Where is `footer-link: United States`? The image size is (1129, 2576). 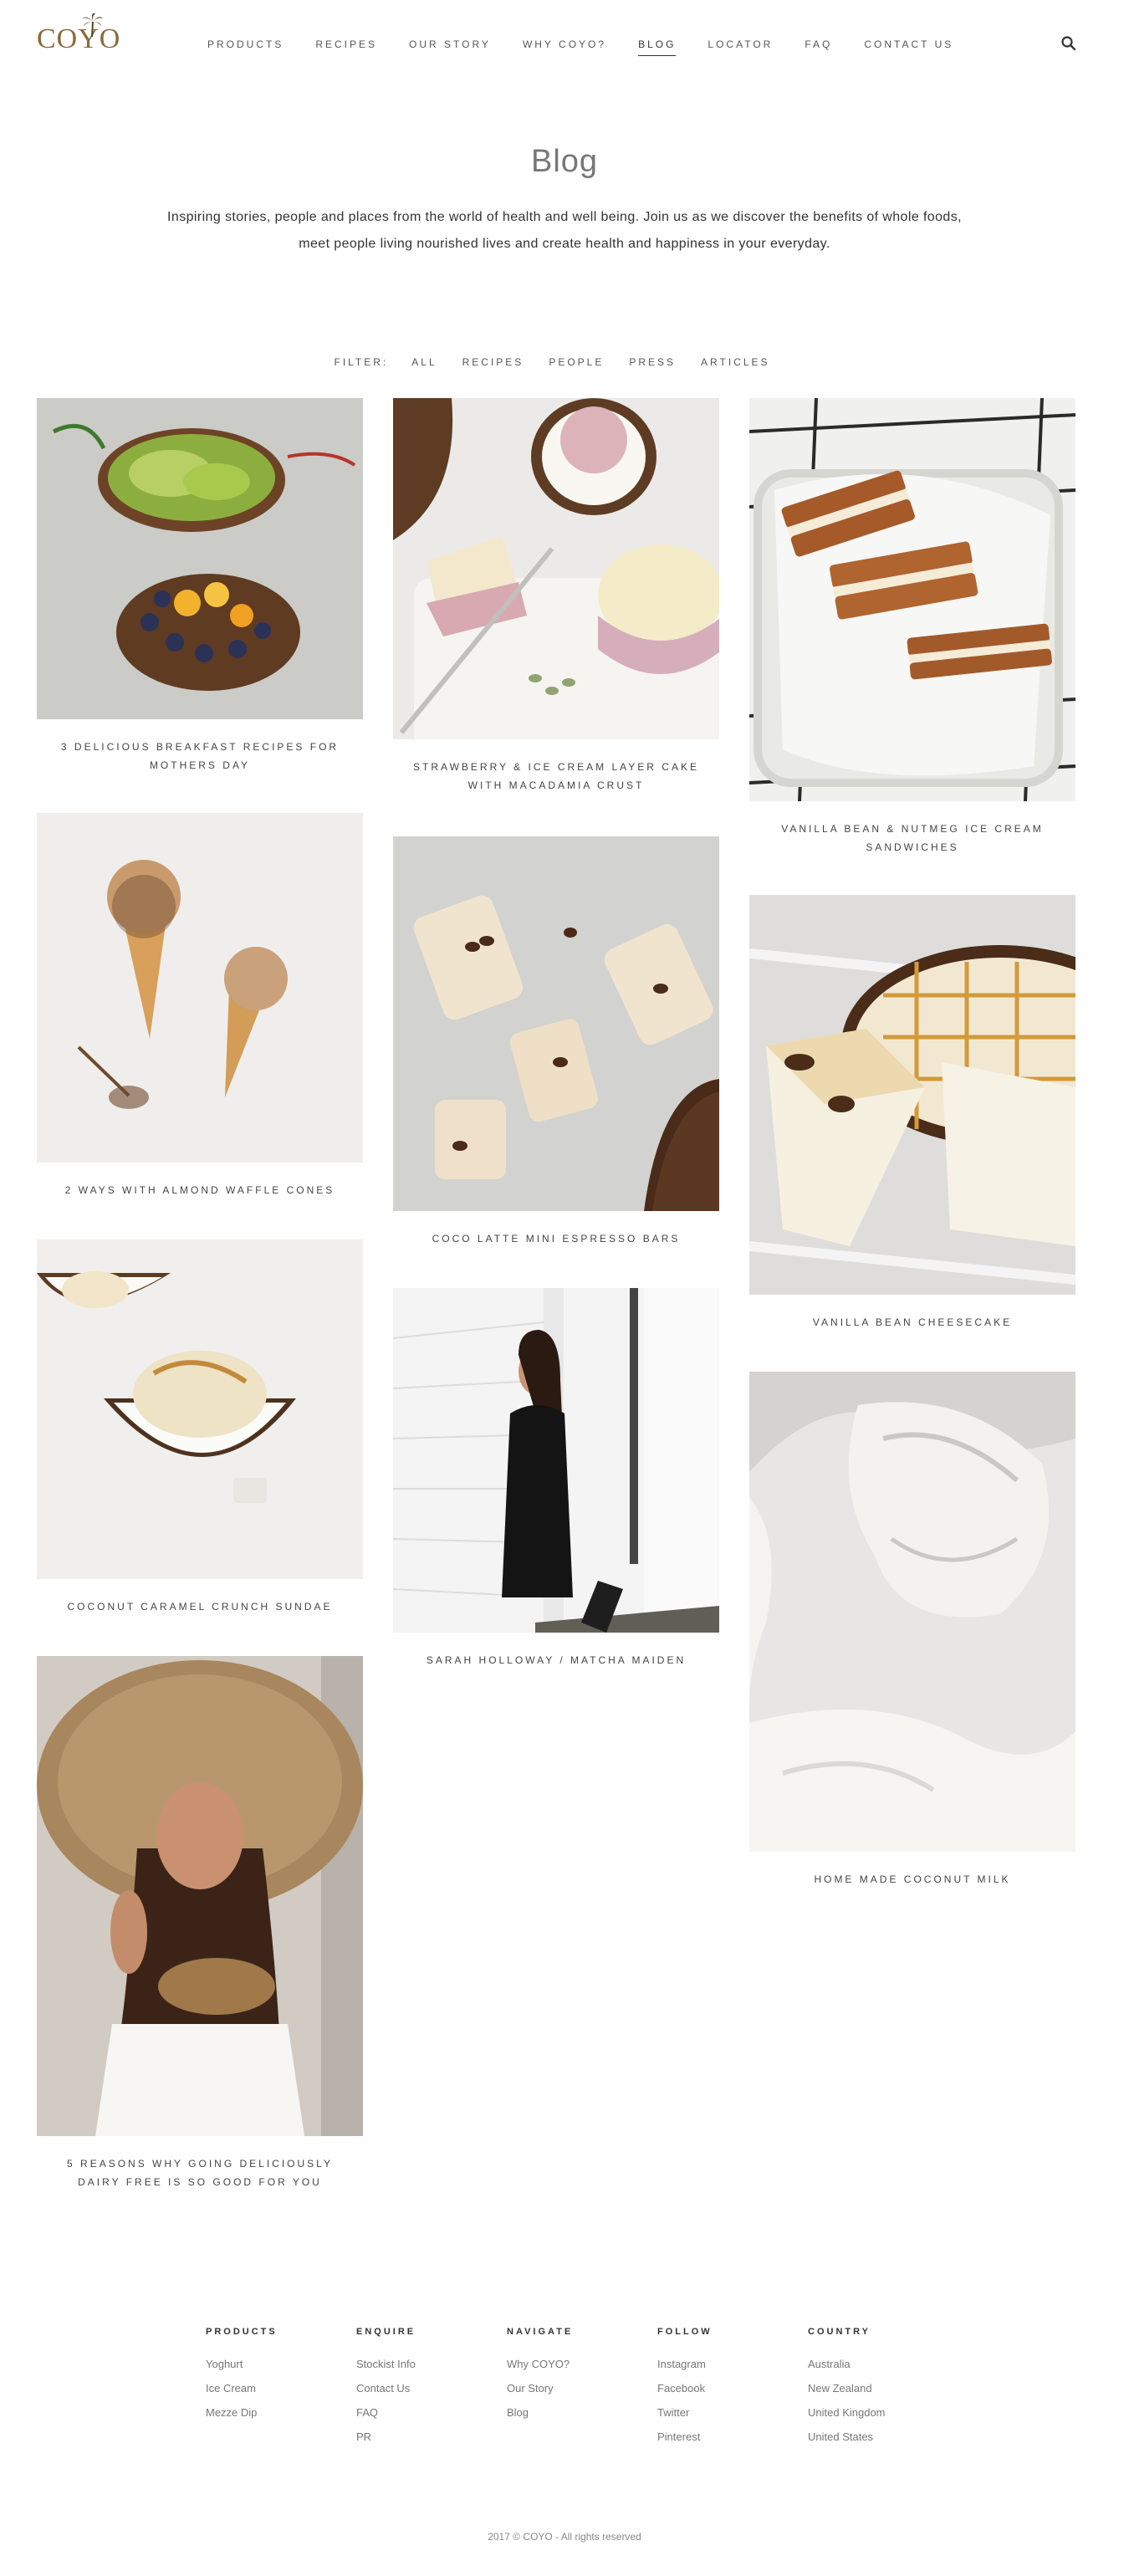 footer-link: United States is located at coordinates (883, 2437).